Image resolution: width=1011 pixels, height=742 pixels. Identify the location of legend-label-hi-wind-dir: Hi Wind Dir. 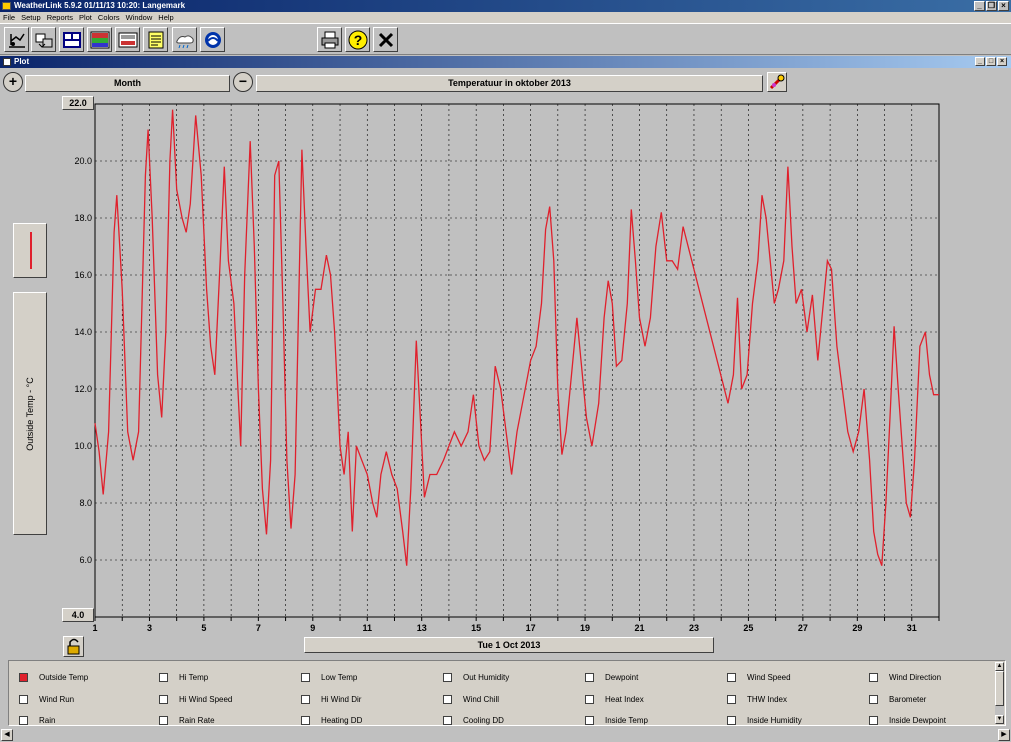
(341, 700).